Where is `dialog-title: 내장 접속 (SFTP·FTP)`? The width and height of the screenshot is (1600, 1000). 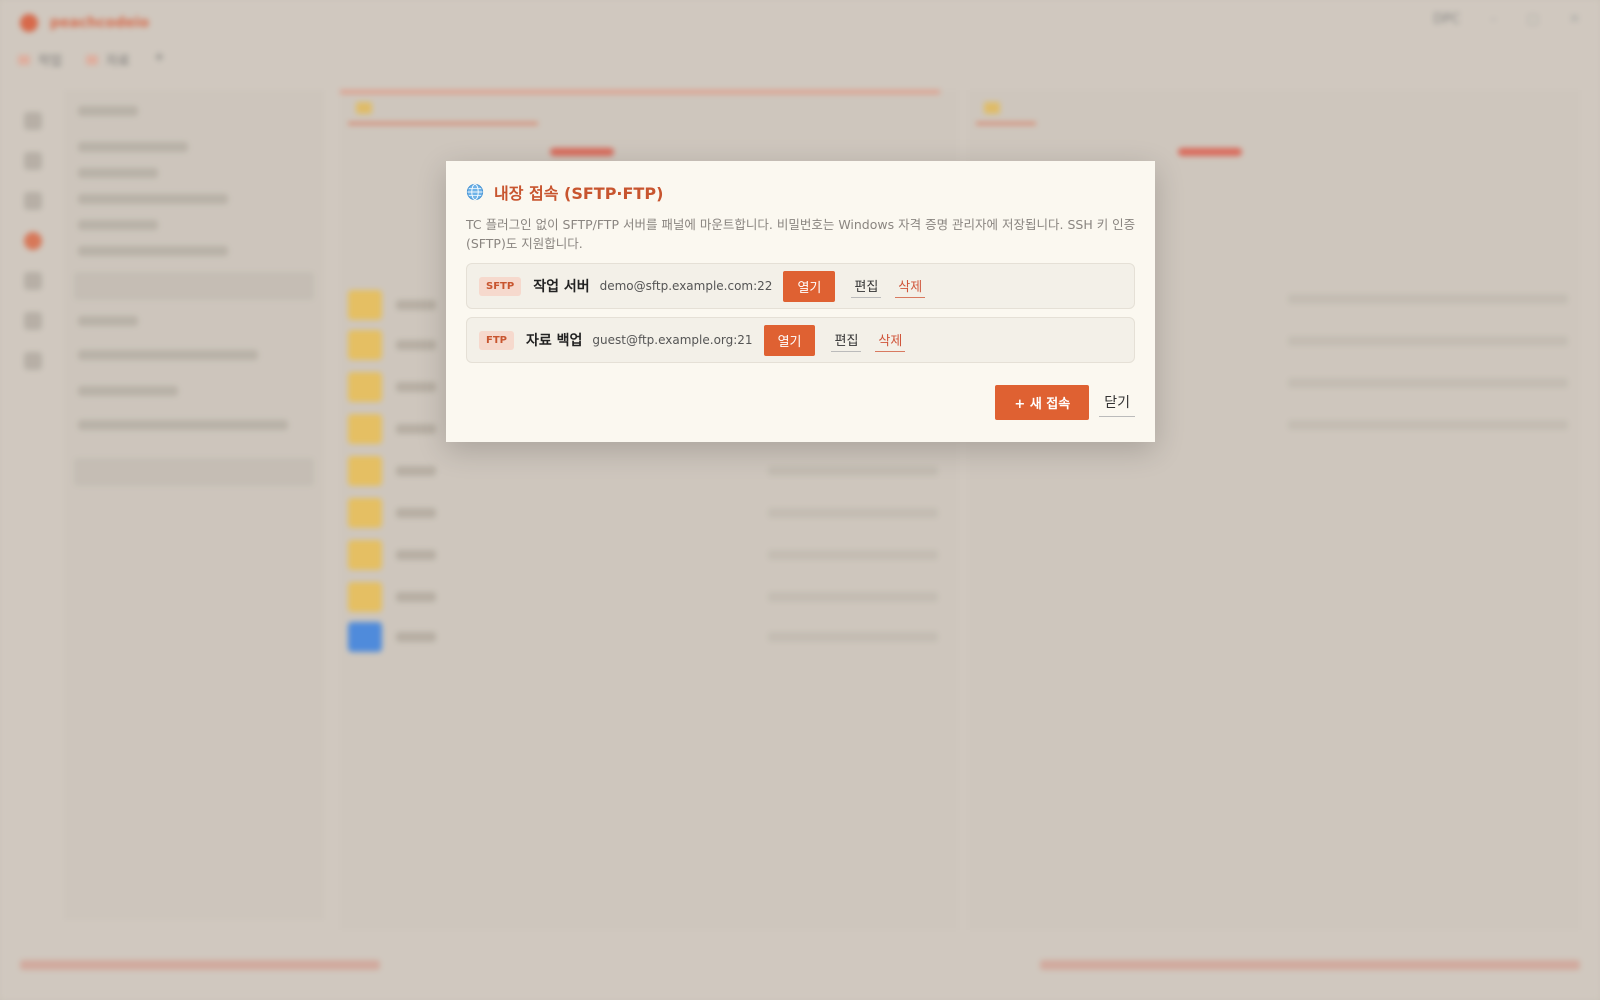
dialog-title: 내장 접속 (SFTP·FTP) is located at coordinates (579, 193).